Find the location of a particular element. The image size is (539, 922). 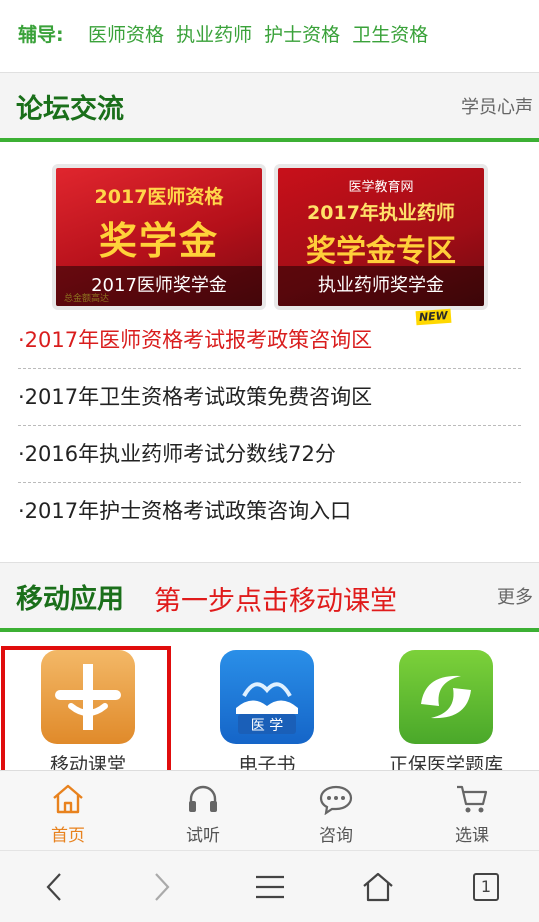

book-icon-text: 医 学 is located at coordinates (267, 726).